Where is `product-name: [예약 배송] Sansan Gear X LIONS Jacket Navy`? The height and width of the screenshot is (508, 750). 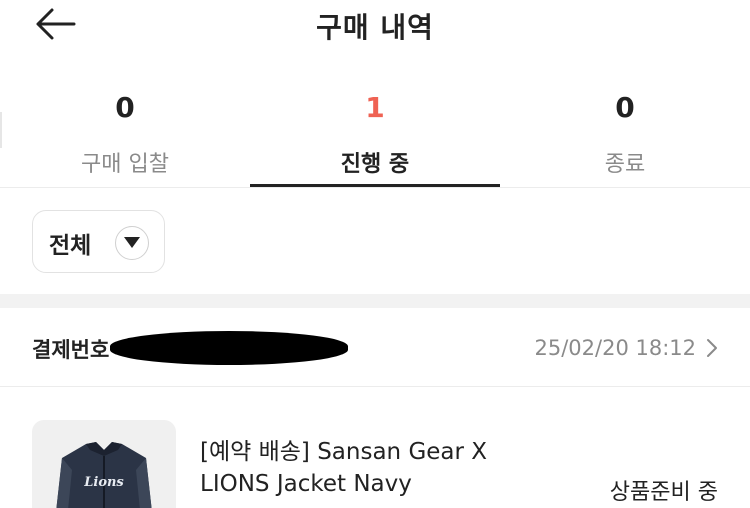 product-name: [예약 배송] Sansan Gear X LIONS Jacket Navy is located at coordinates (365, 468).